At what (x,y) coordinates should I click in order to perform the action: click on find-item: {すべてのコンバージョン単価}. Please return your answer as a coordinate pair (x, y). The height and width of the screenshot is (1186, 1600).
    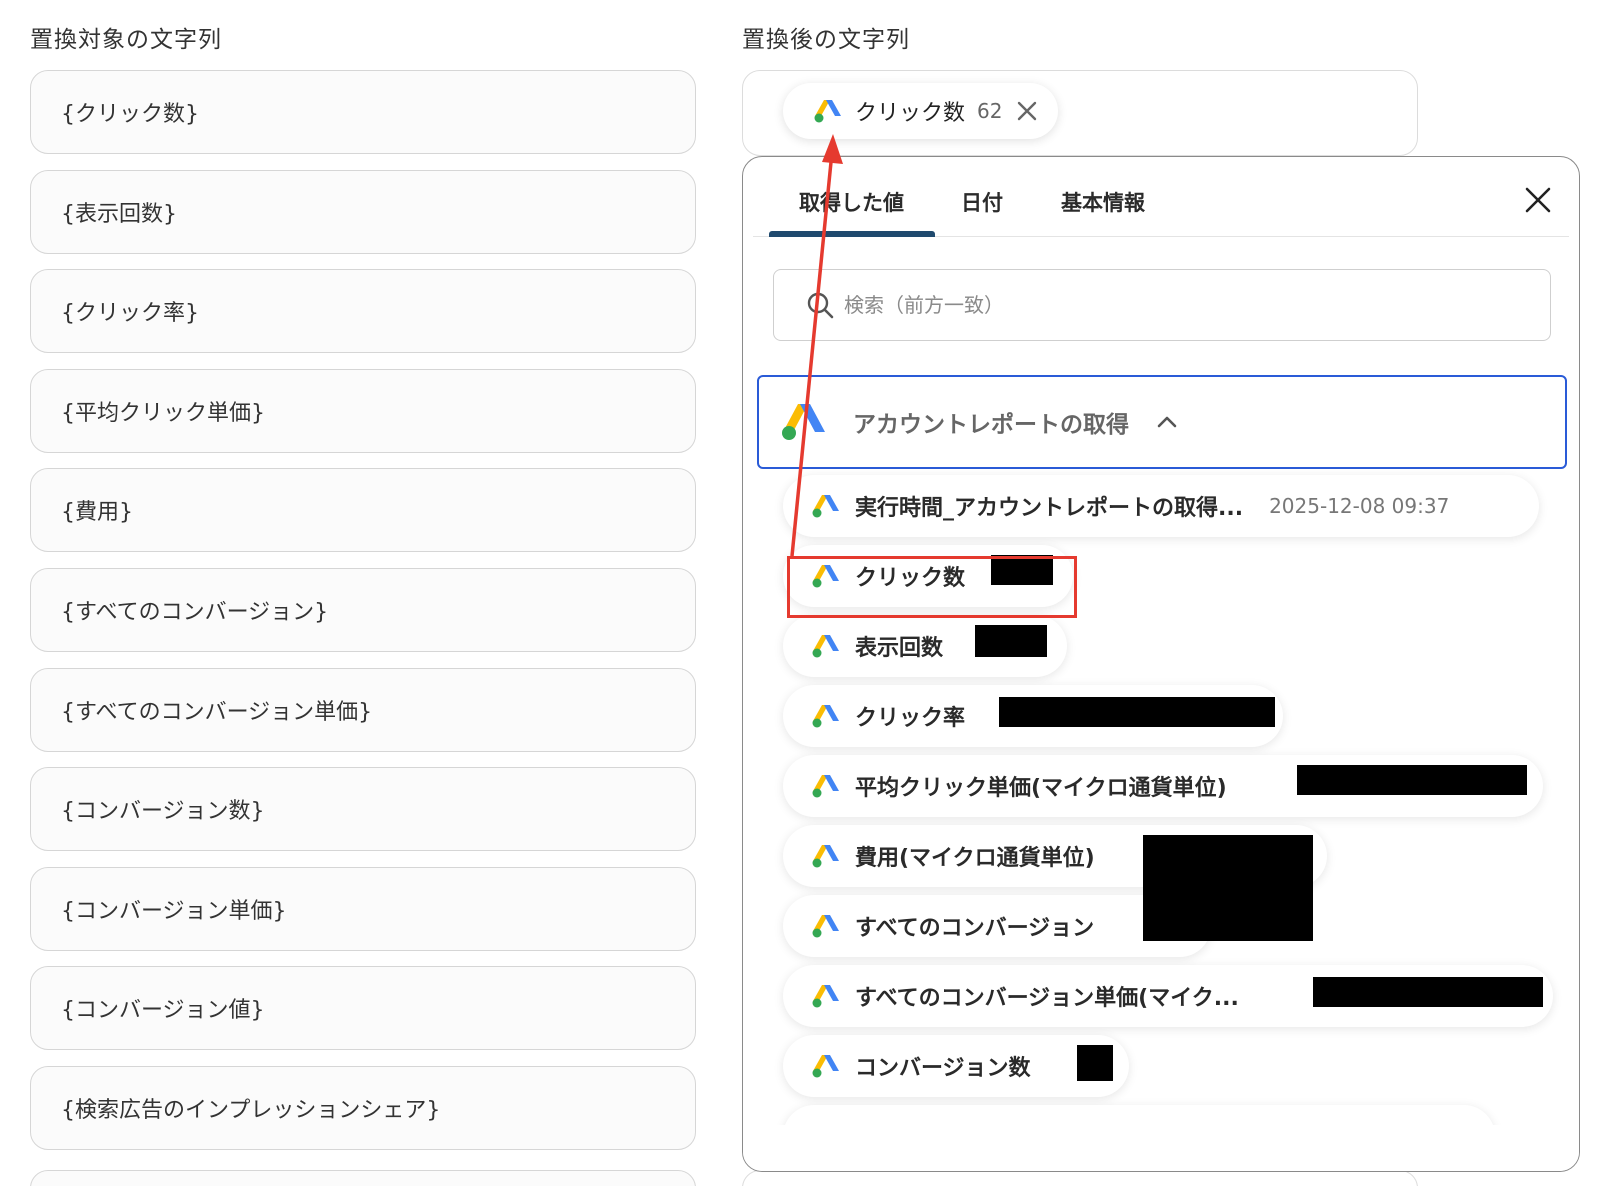
    Looking at the image, I should click on (363, 709).